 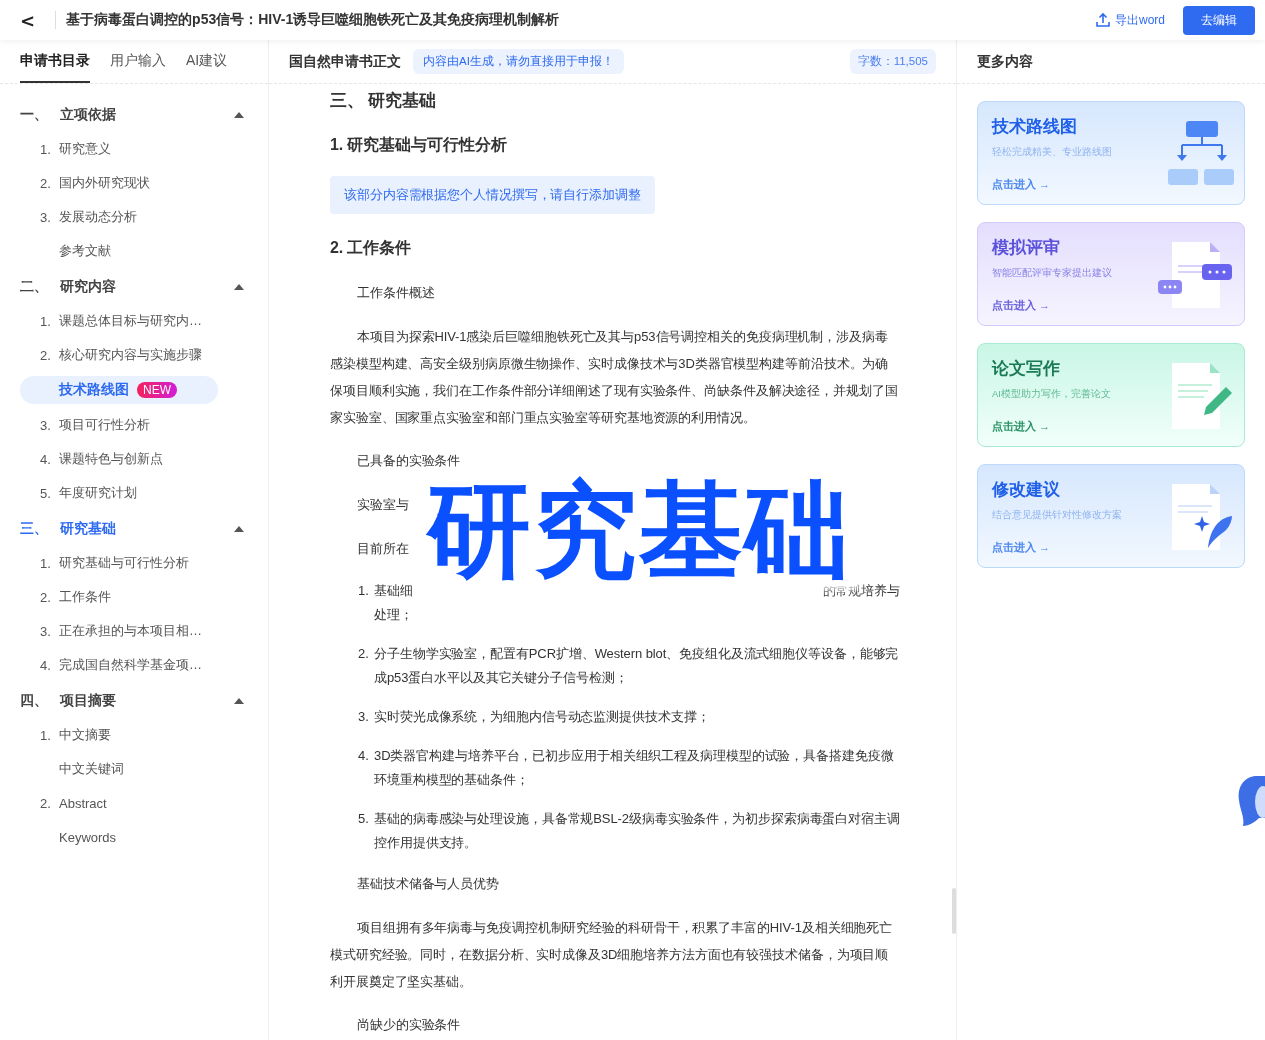 I want to click on card-subtitle: 轻松完成精美、专业路线图, so click(x=1052, y=152).